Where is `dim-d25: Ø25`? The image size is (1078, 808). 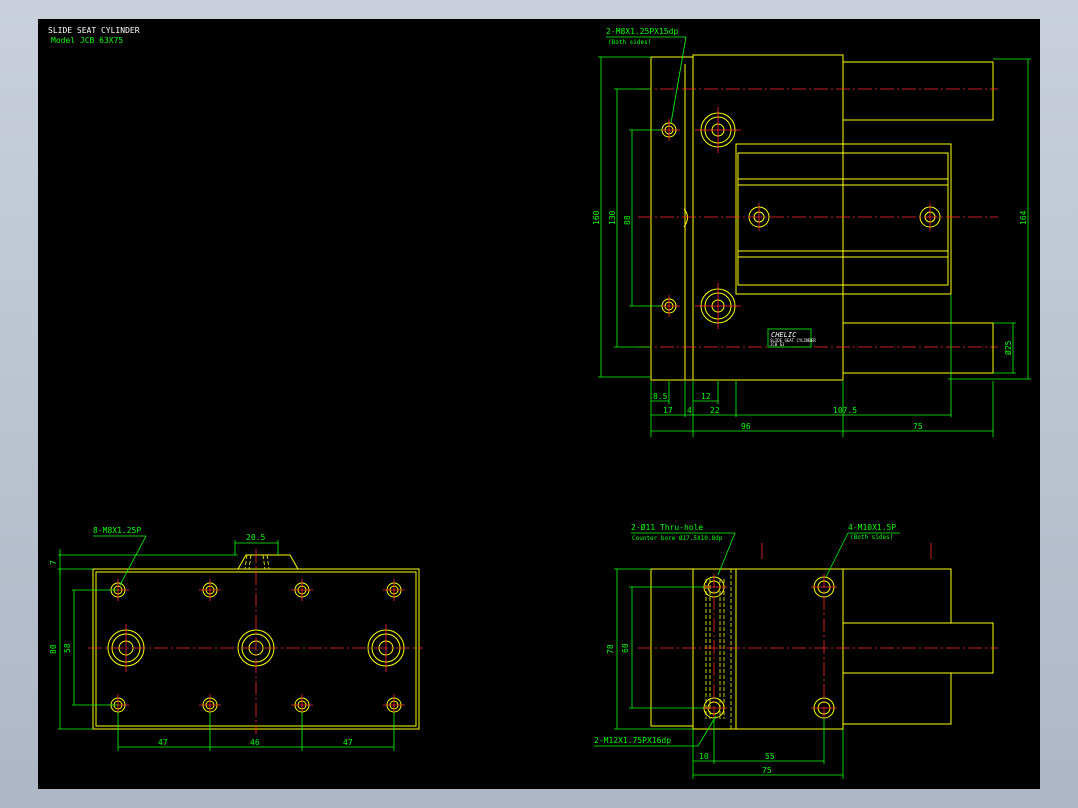 dim-d25: Ø25 is located at coordinates (1008, 347).